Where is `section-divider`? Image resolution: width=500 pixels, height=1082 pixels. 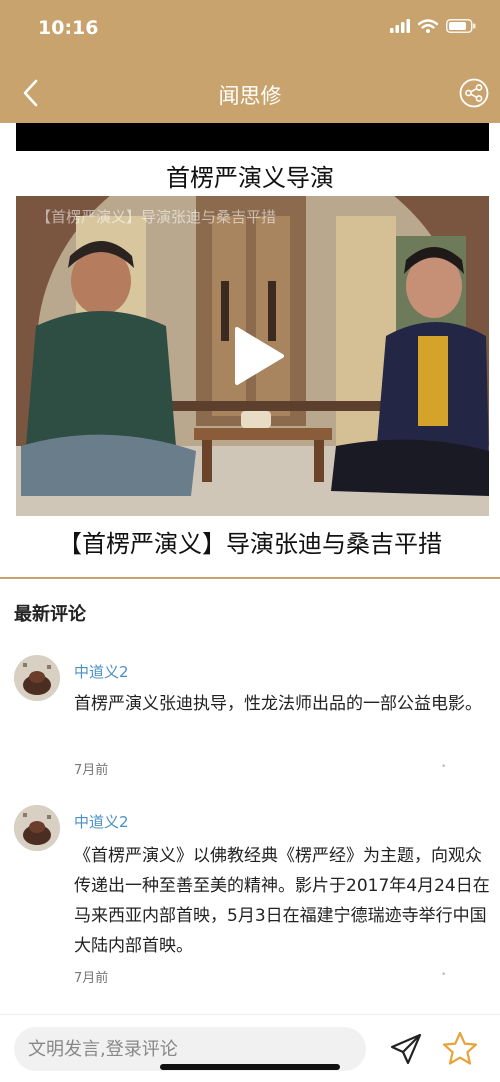
section-divider is located at coordinates (250, 578).